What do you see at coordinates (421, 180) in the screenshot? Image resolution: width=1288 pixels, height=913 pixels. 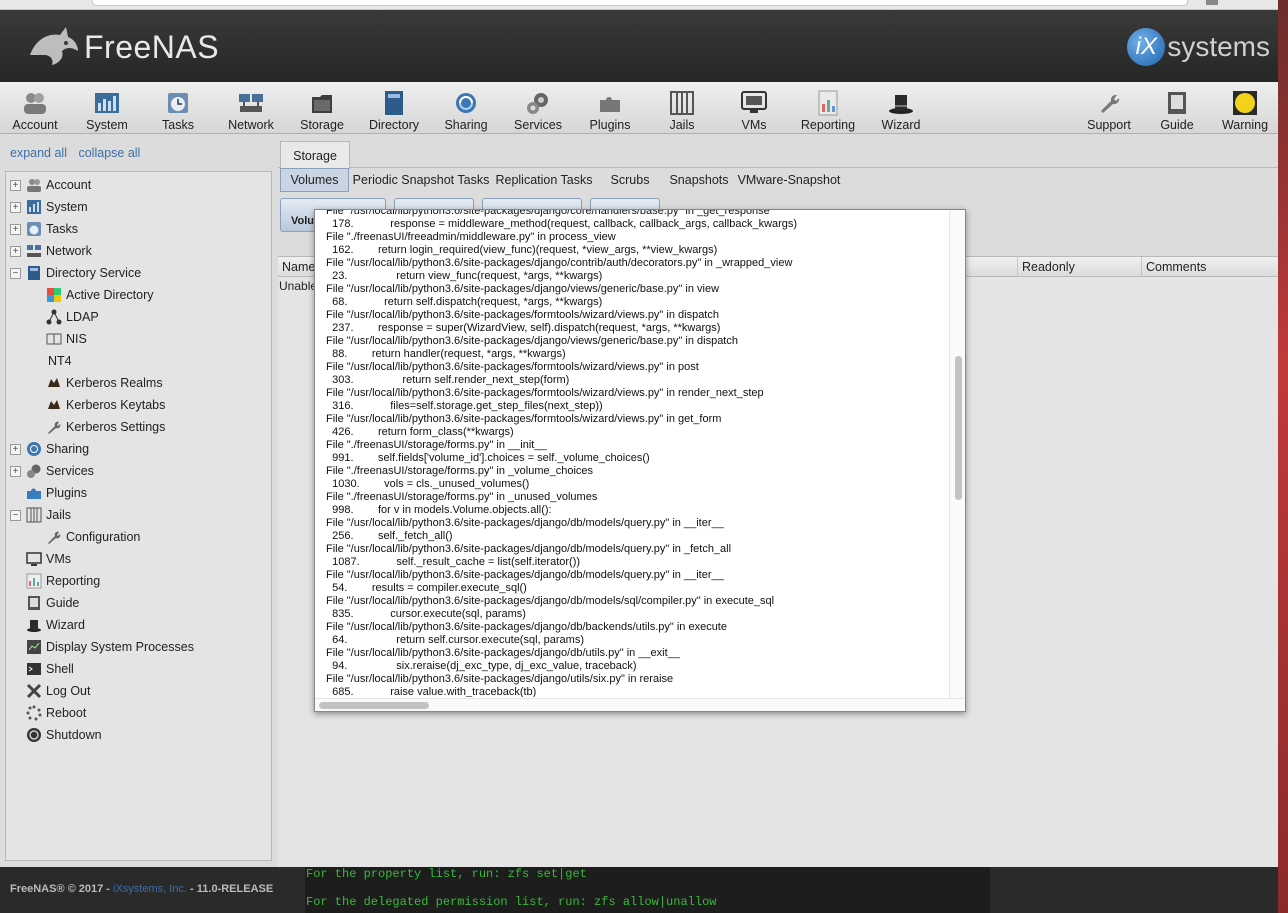 I see `tab-periodic-snapshot-tasks: Periodic Snapshot Tasks` at bounding box center [421, 180].